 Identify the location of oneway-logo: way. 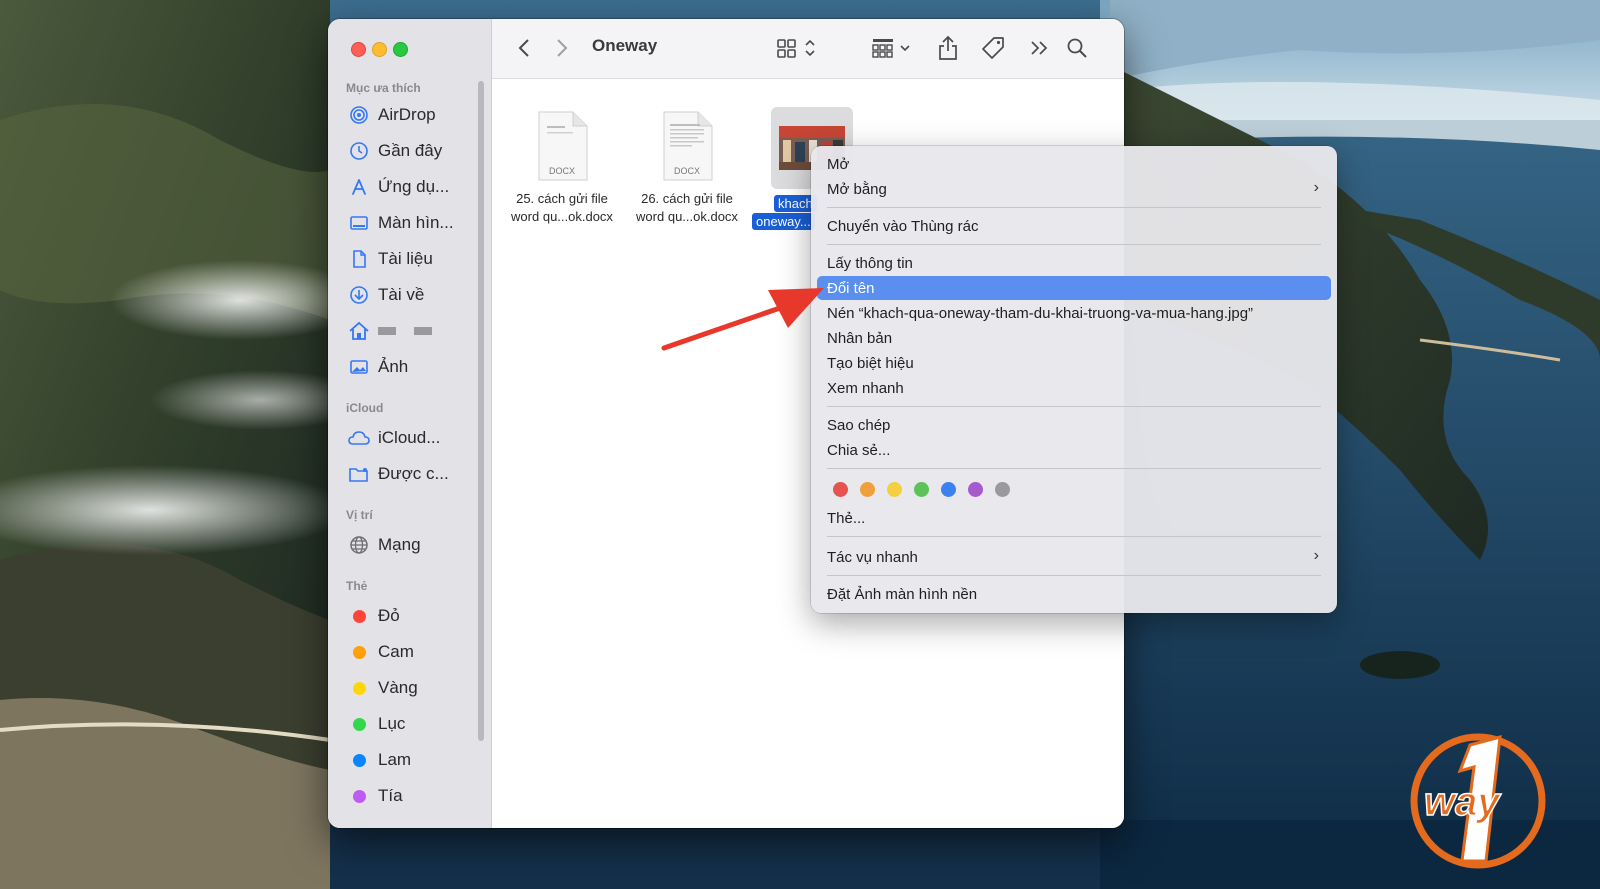
(1478, 801).